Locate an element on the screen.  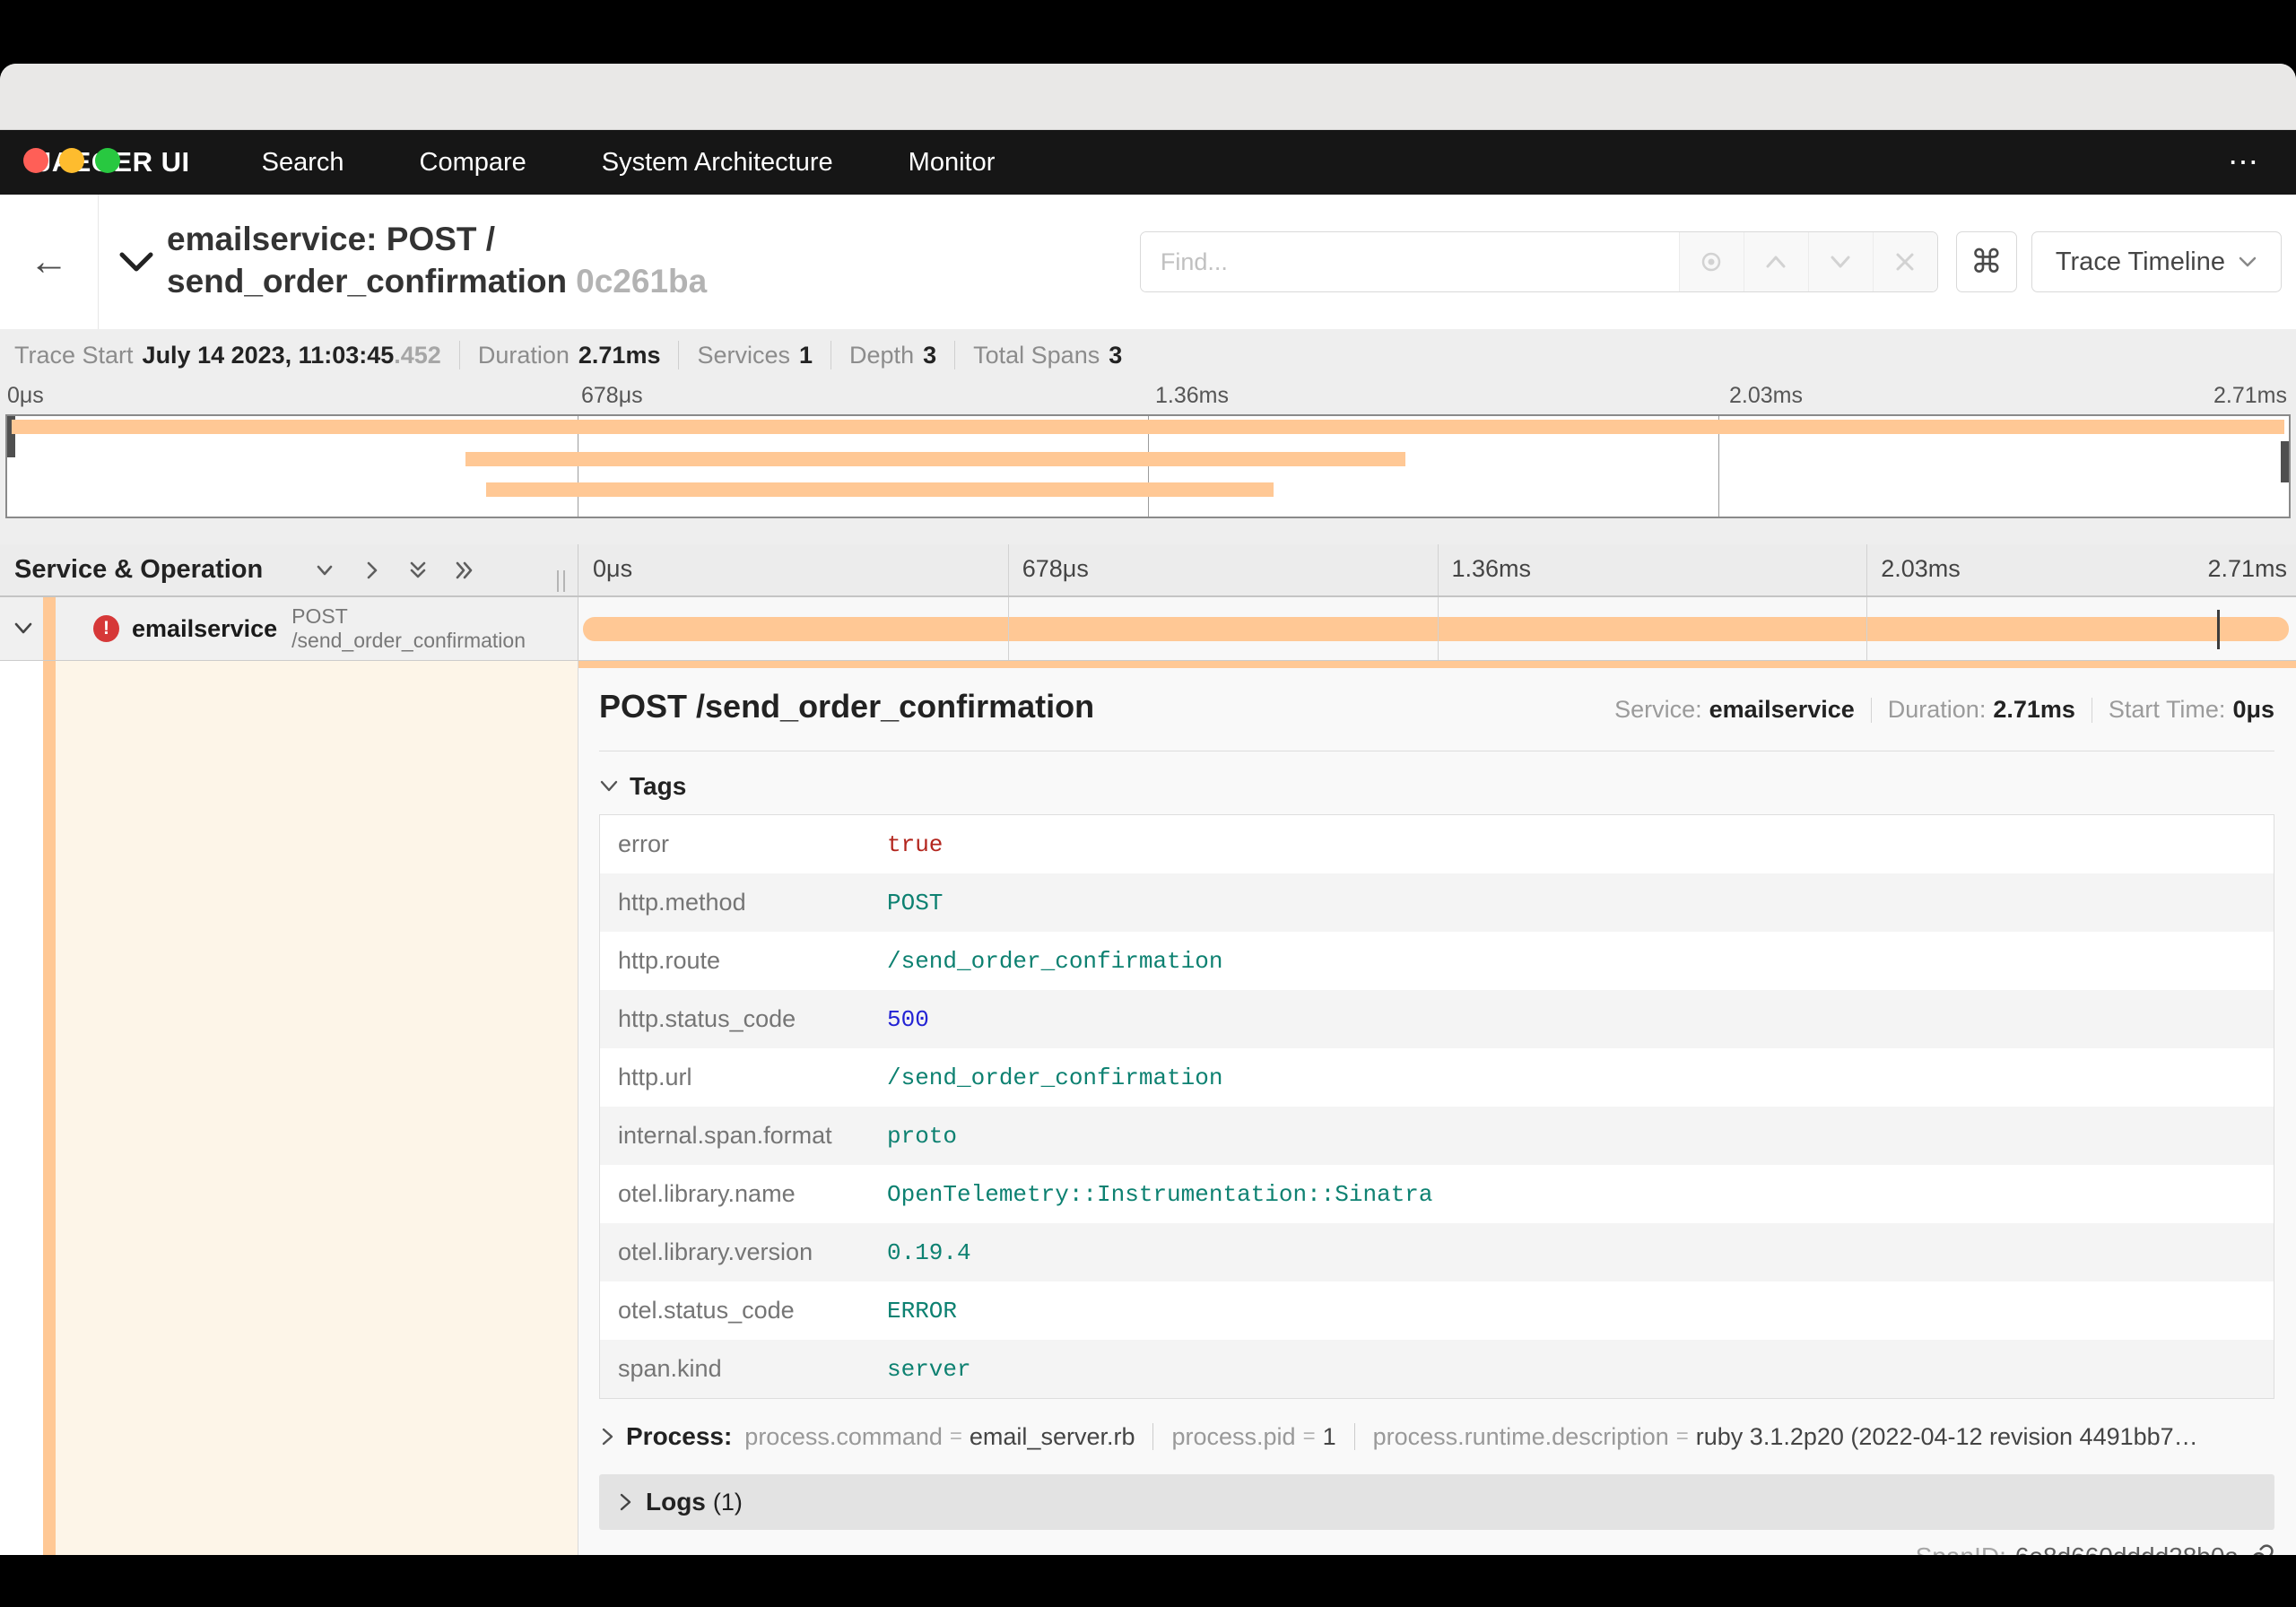
collapse-deep-icon is located at coordinates (418, 571).